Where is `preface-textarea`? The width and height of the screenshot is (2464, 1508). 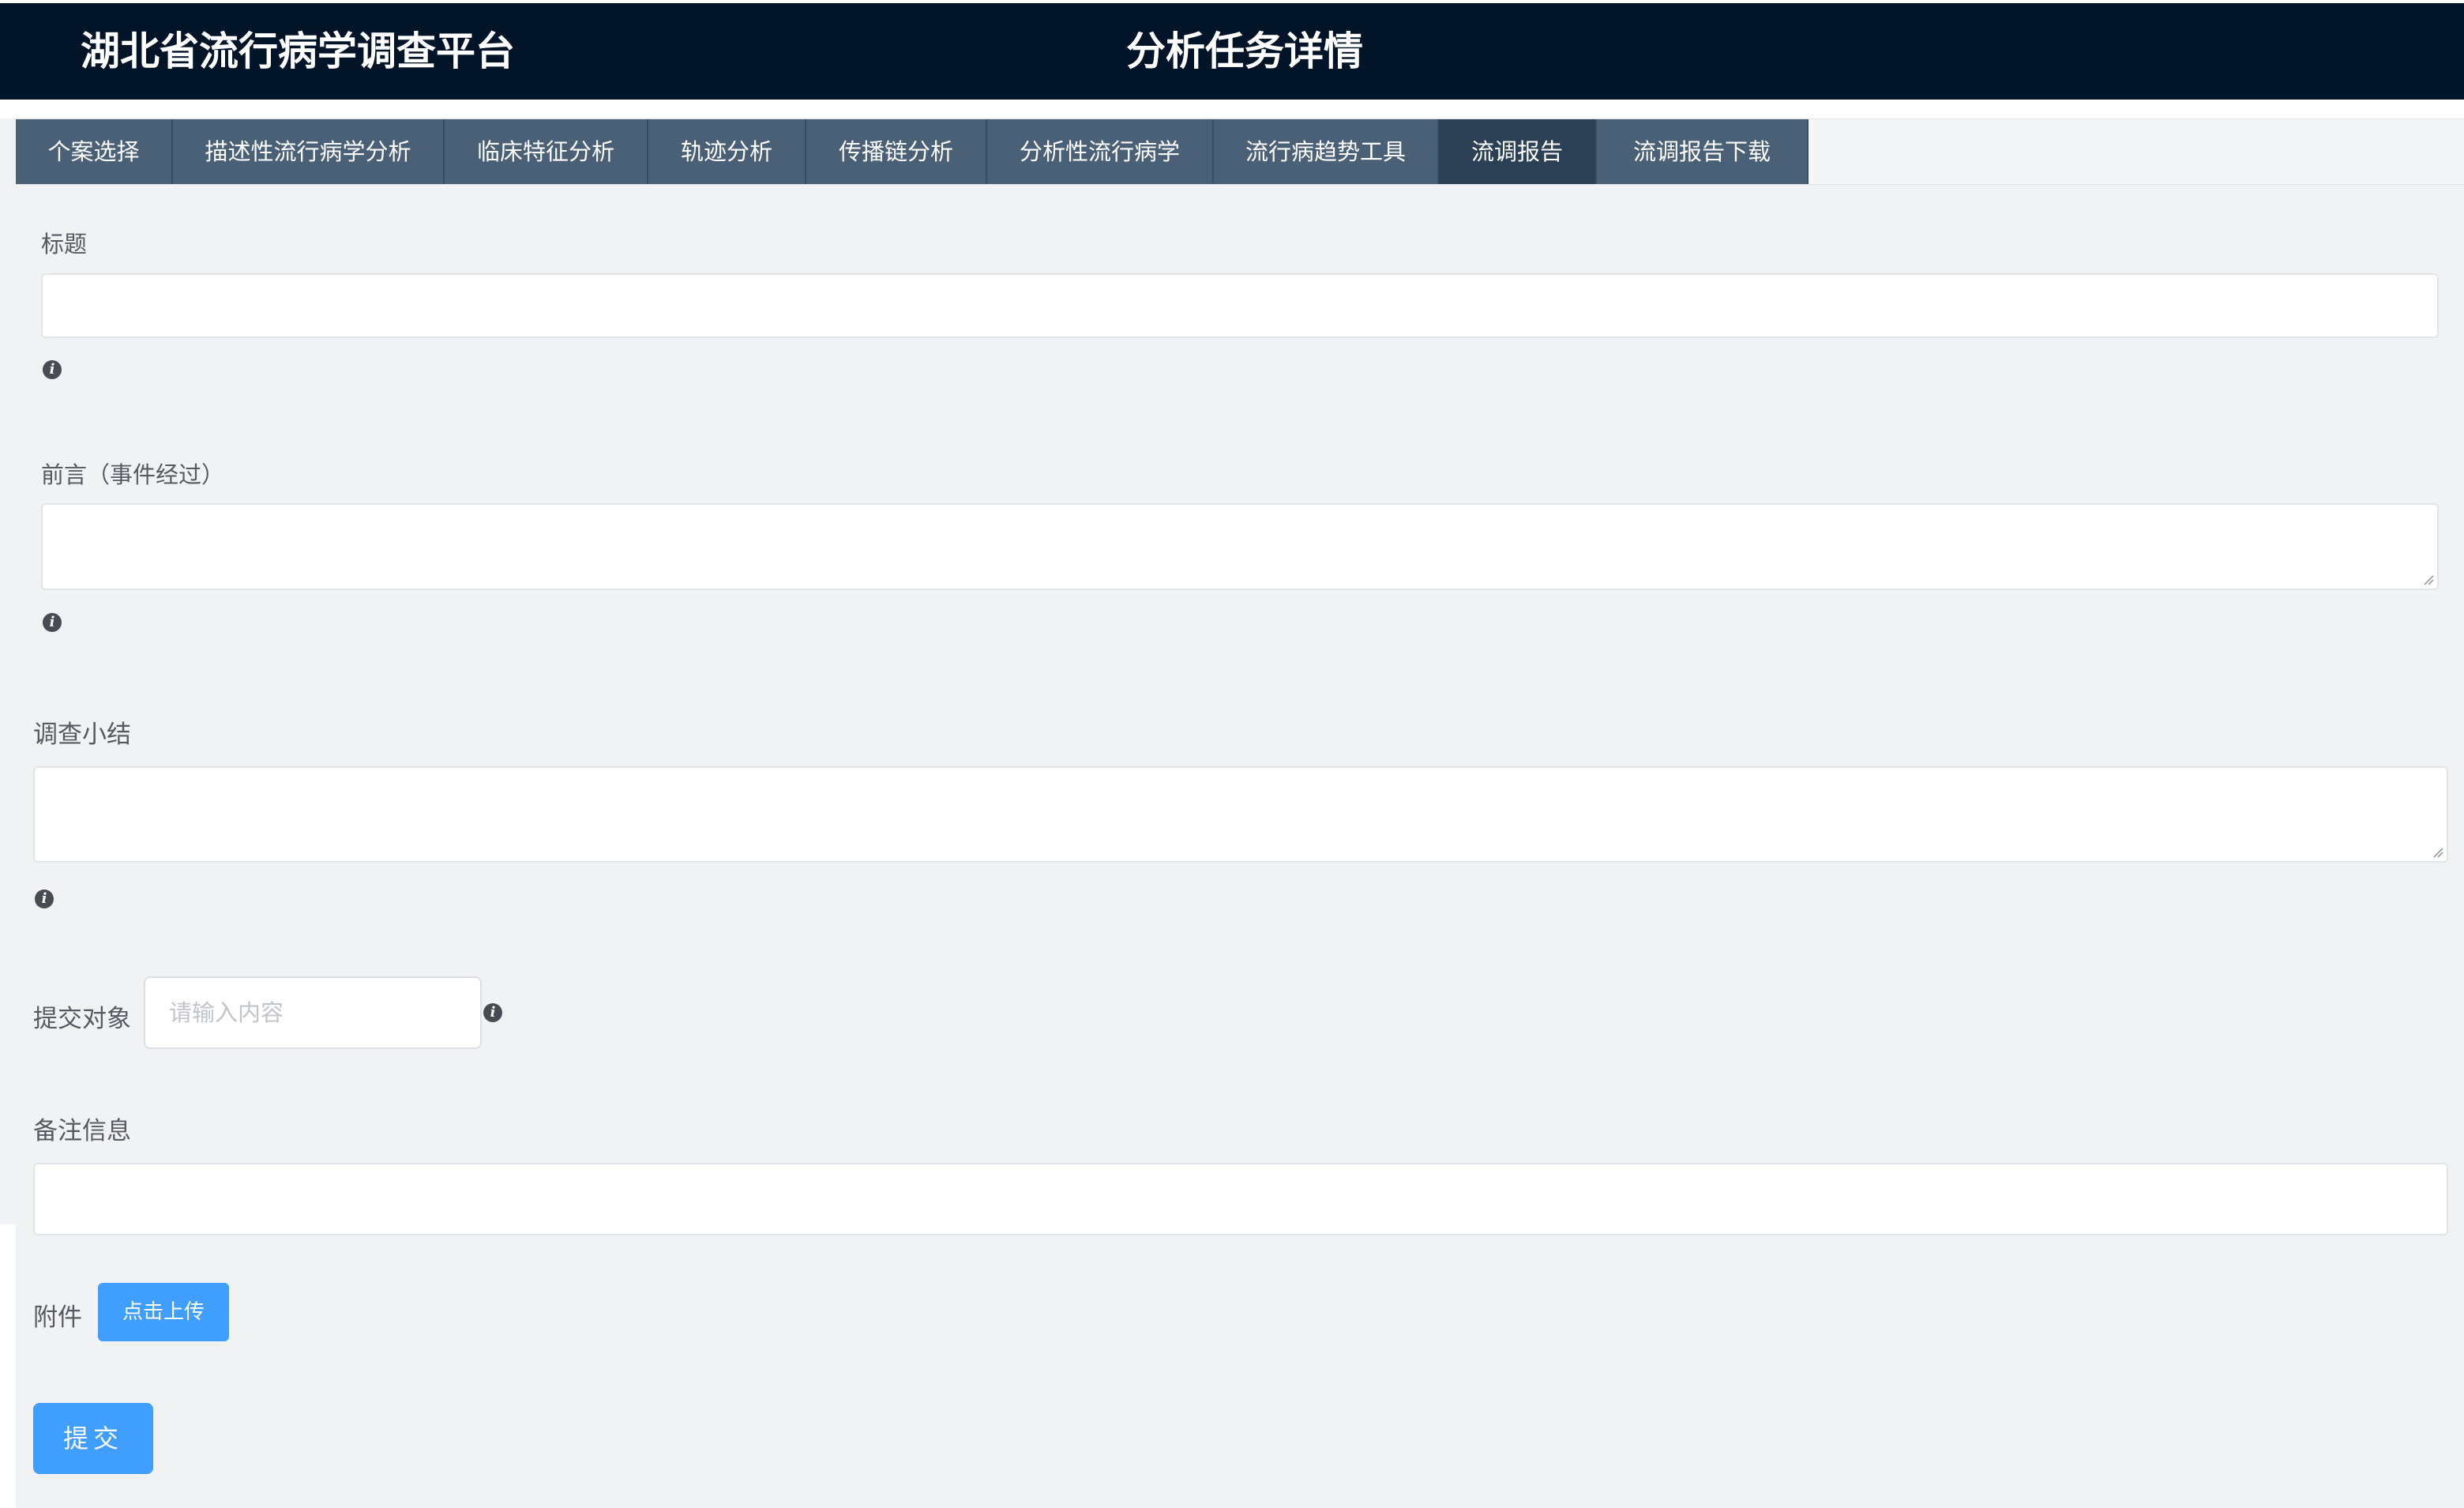
preface-textarea is located at coordinates (1240, 546).